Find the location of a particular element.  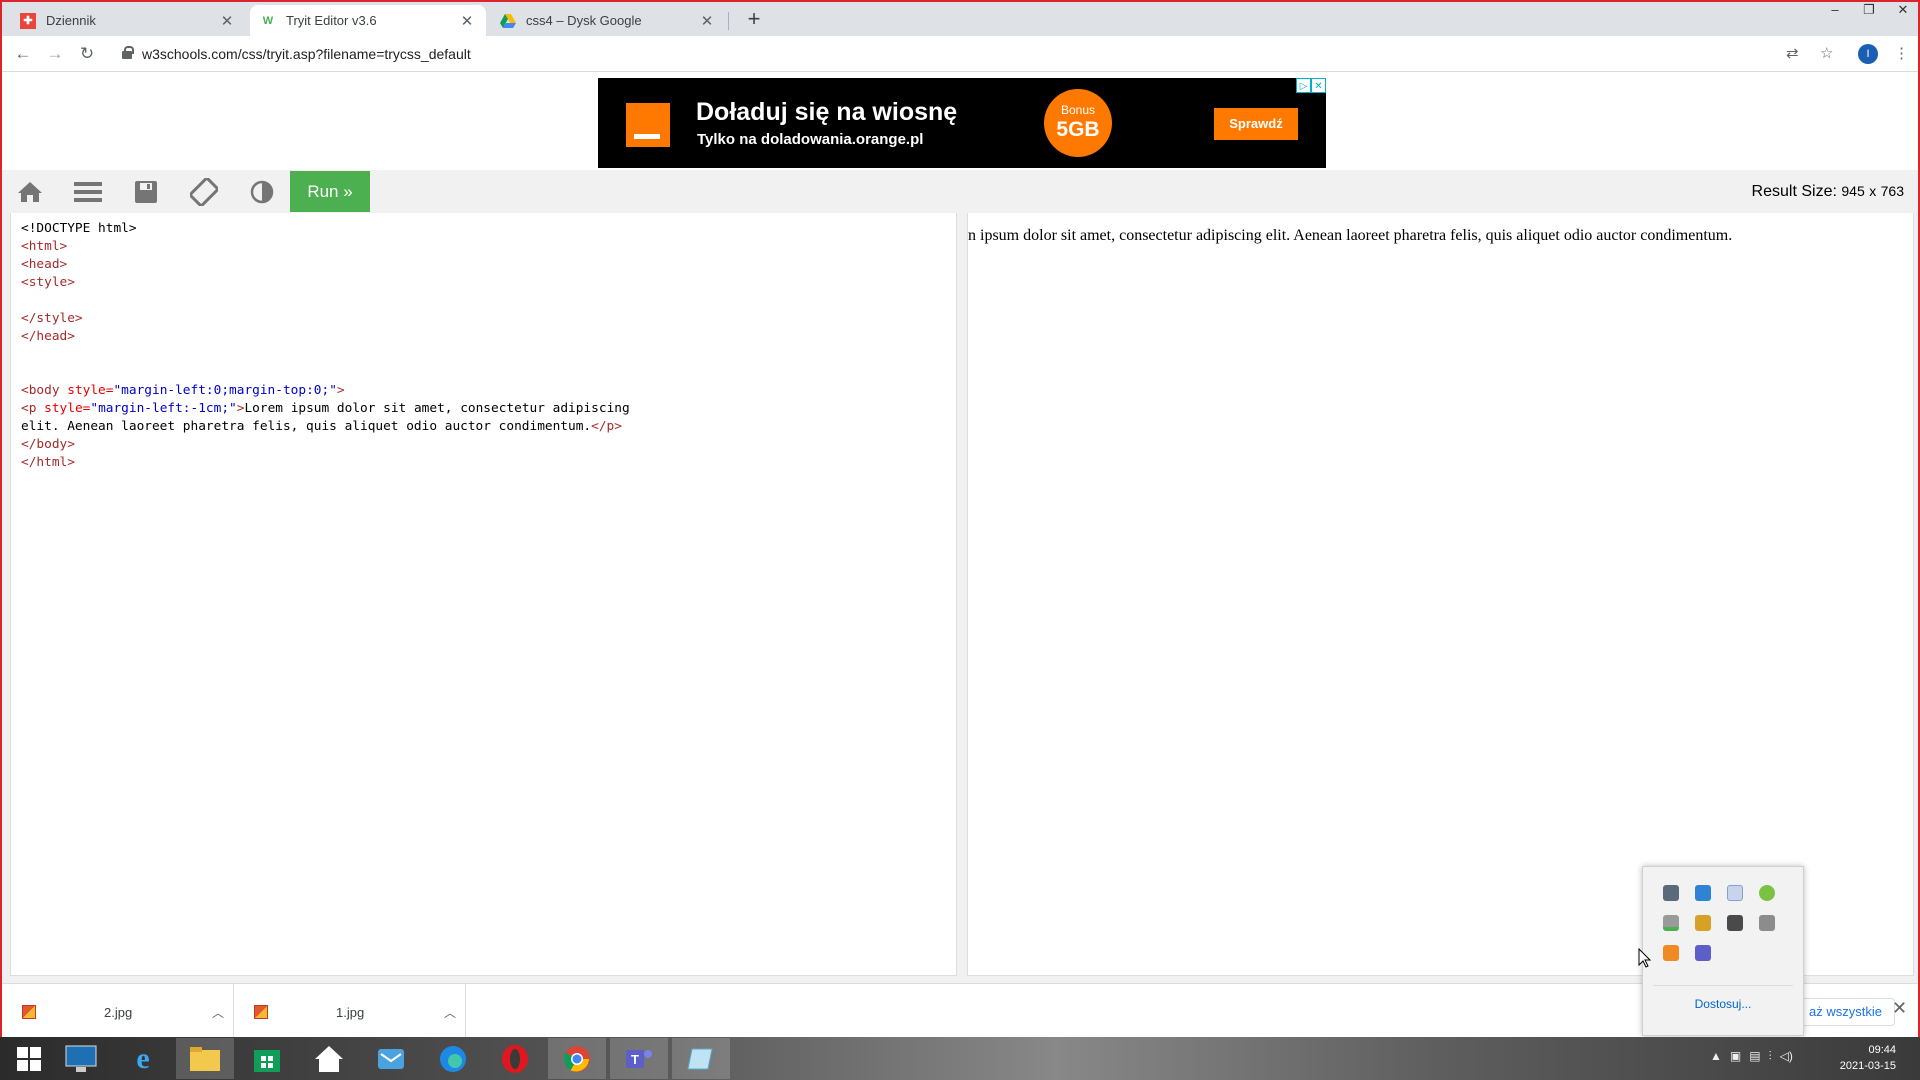

wifi-icon: ⫶ is located at coordinates (1770, 1056).